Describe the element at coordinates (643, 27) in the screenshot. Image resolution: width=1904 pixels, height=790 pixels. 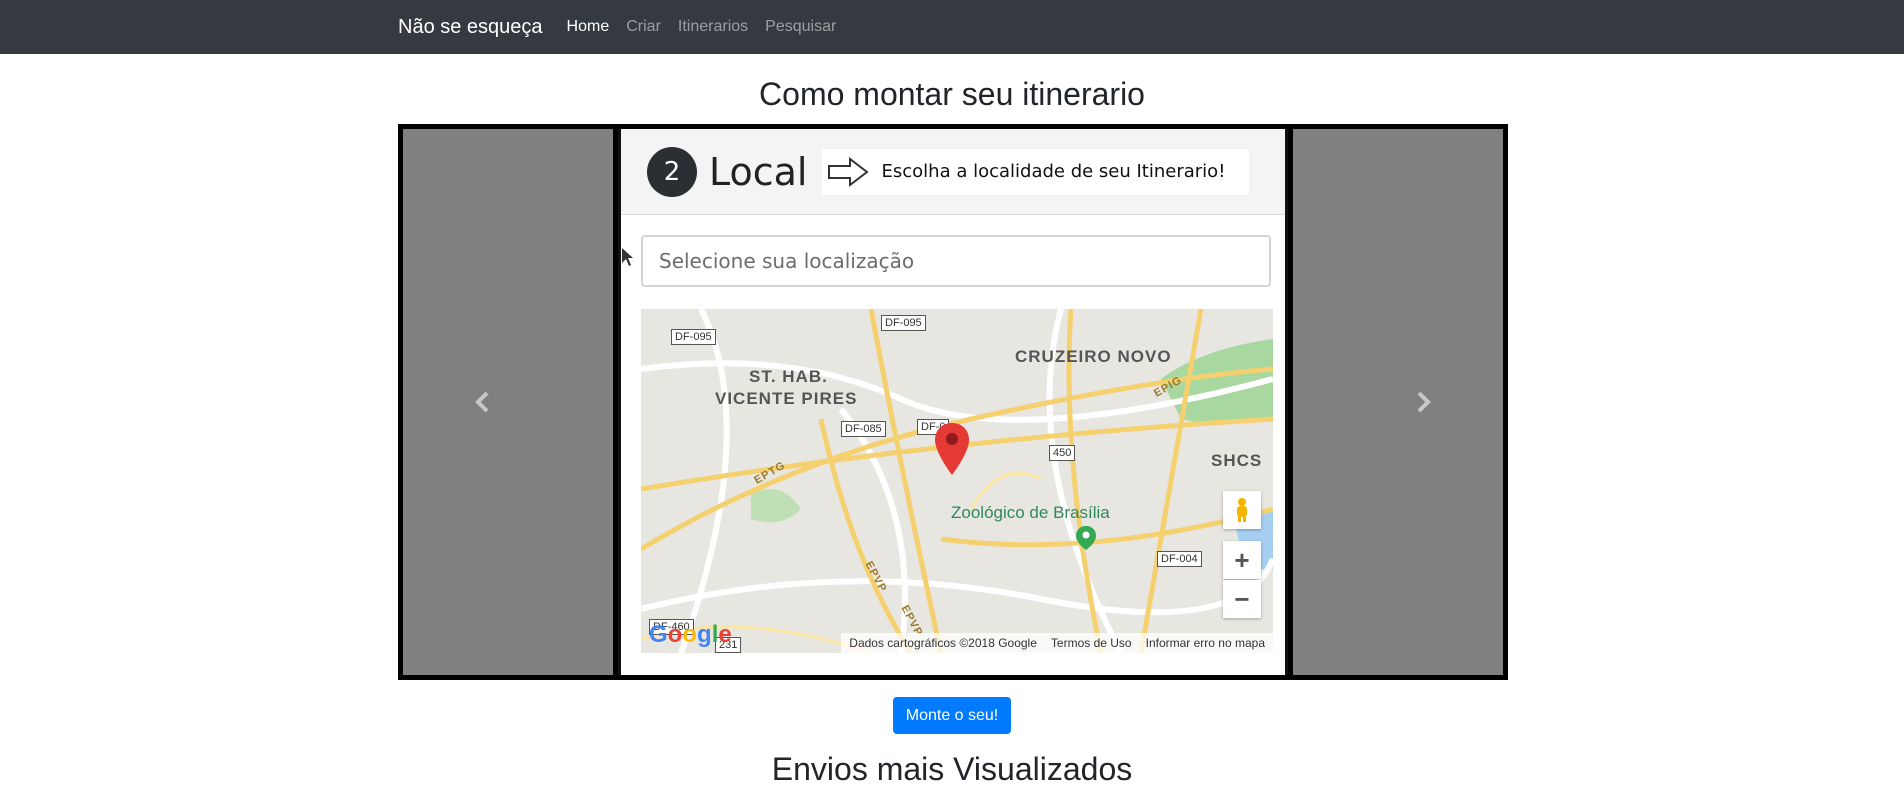
I see `nav-link-criar: Criar` at that location.